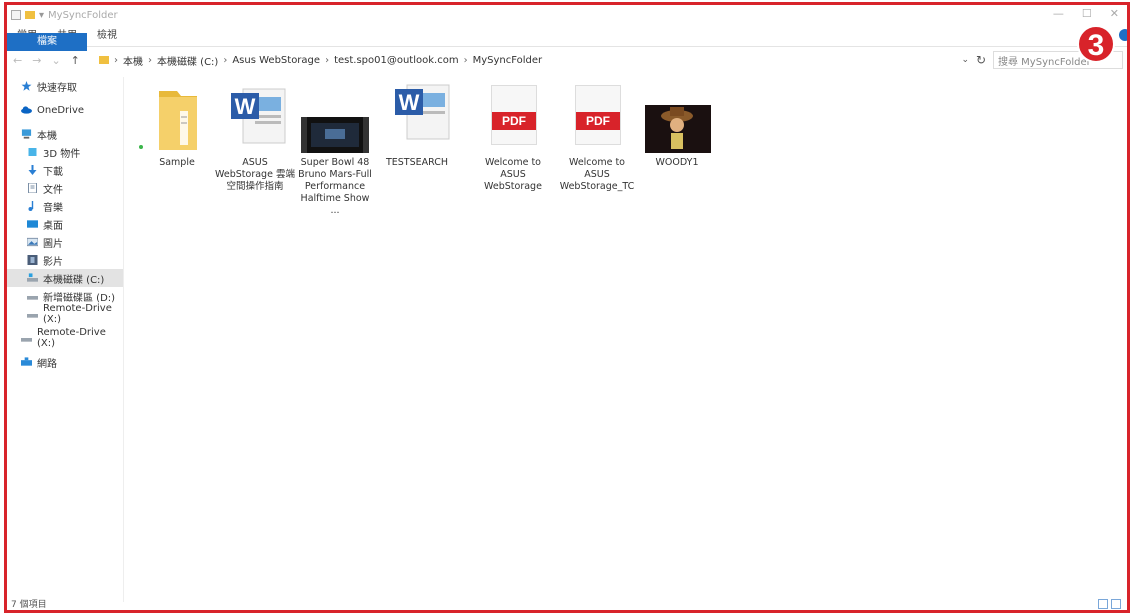 The image size is (1134, 615). I want to click on file-item-sample: Sample, so click(177, 126).